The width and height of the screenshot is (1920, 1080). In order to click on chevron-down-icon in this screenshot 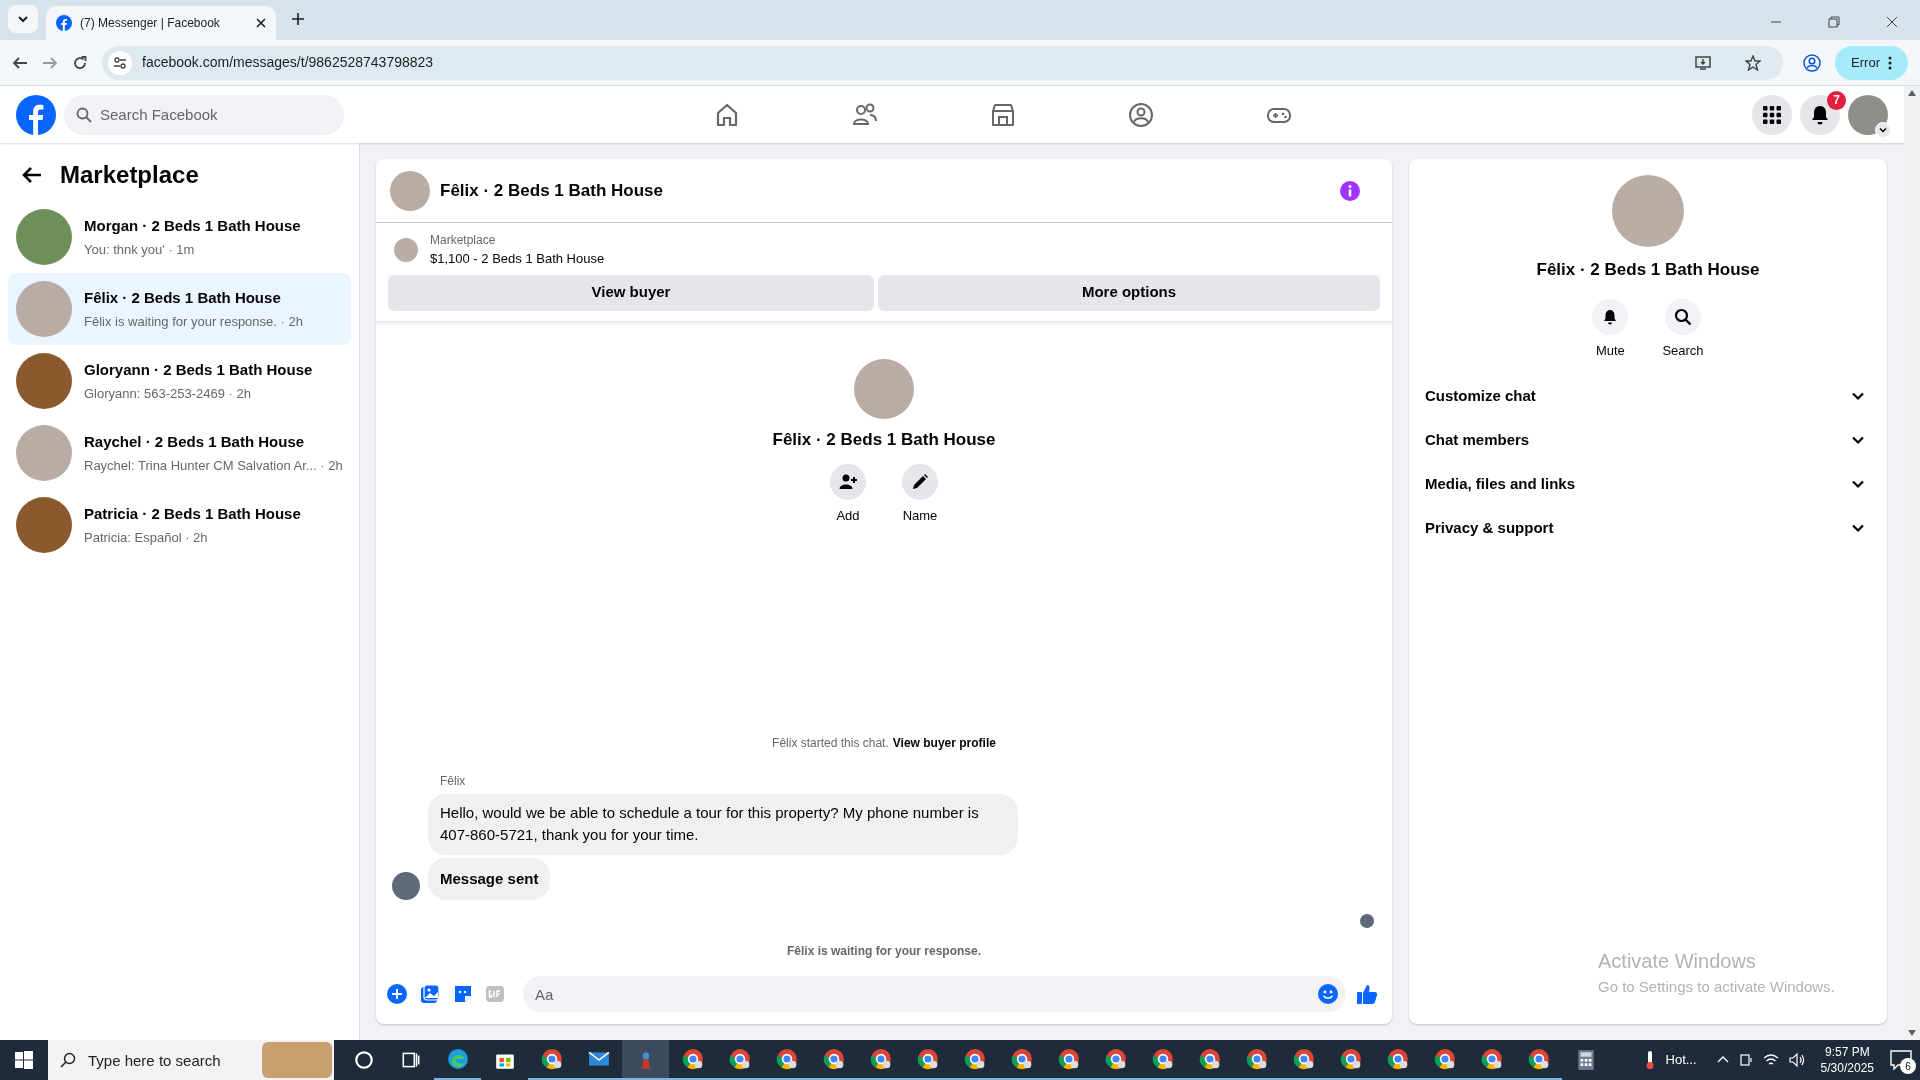, I will do `click(23, 19)`.